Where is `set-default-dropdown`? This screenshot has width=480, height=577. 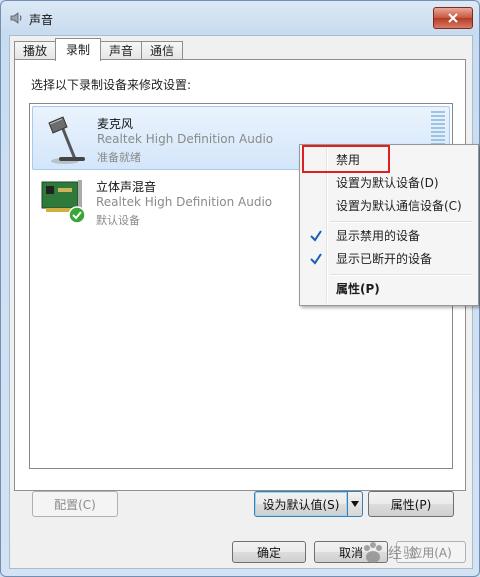 set-default-dropdown is located at coordinates (355, 504).